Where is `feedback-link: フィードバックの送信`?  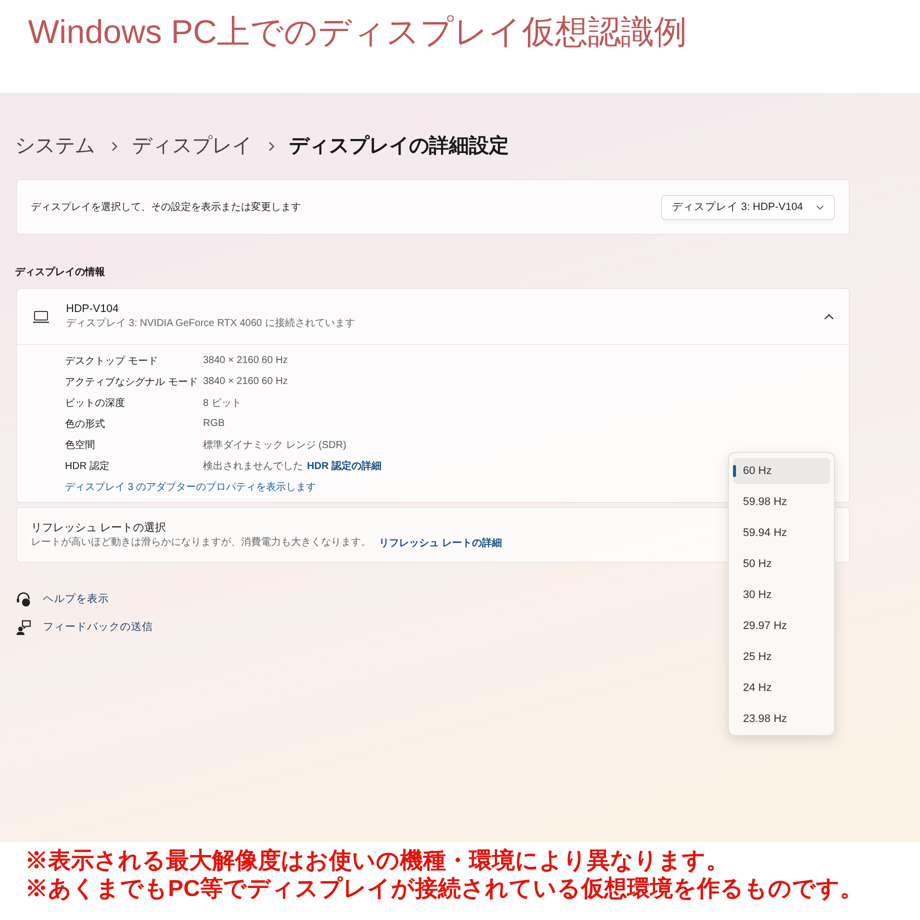
feedback-link: フィードバックの送信 is located at coordinates (98, 627).